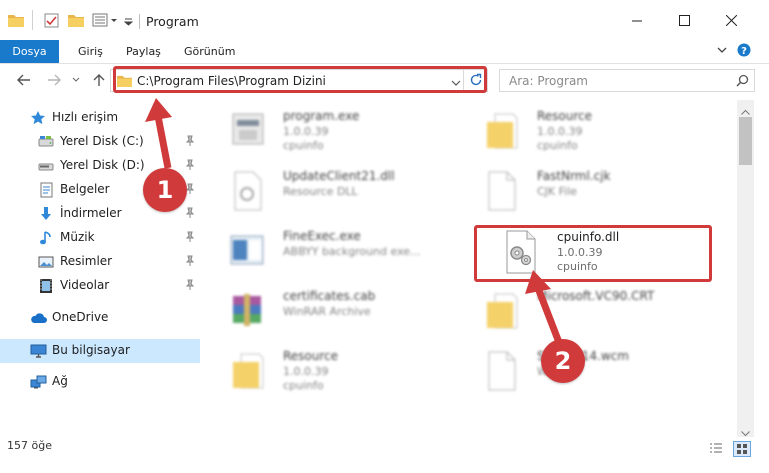 The height and width of the screenshot is (473, 769). What do you see at coordinates (165, 190) in the screenshot?
I see `step-badge-1: 1` at bounding box center [165, 190].